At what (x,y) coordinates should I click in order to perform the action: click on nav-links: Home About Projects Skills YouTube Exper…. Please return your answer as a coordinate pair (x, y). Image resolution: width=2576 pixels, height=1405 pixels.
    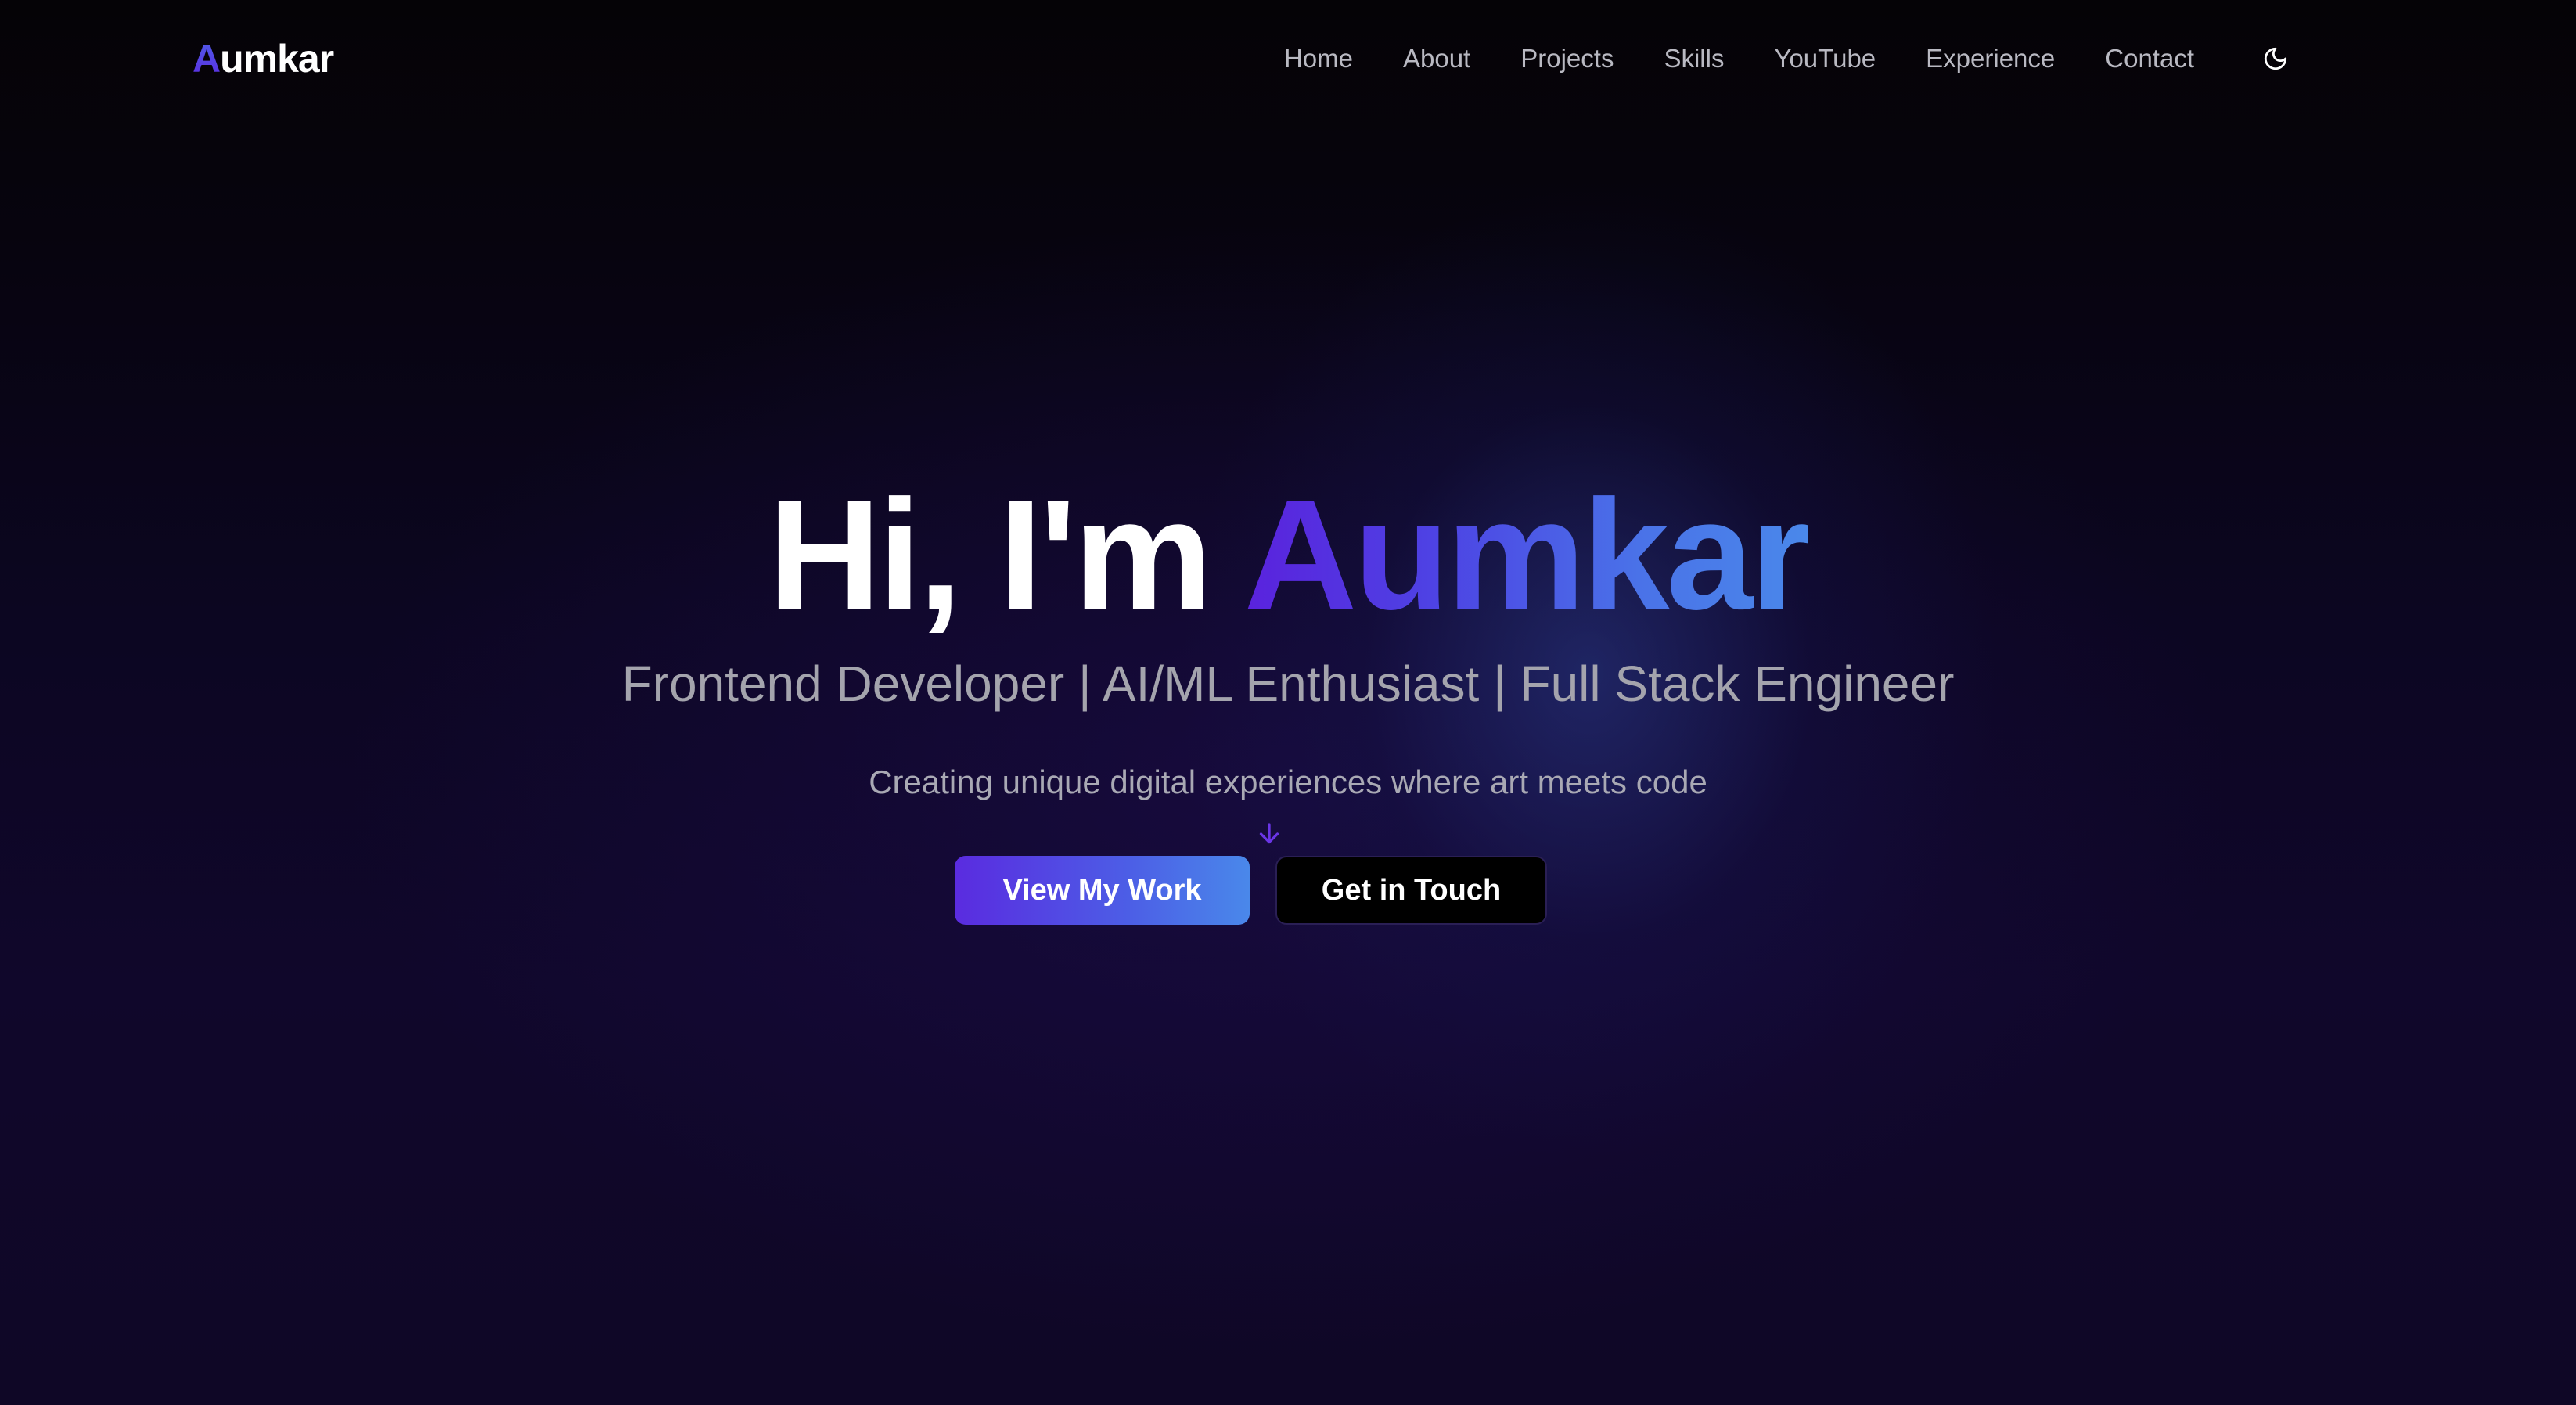
    Looking at the image, I should click on (1739, 59).